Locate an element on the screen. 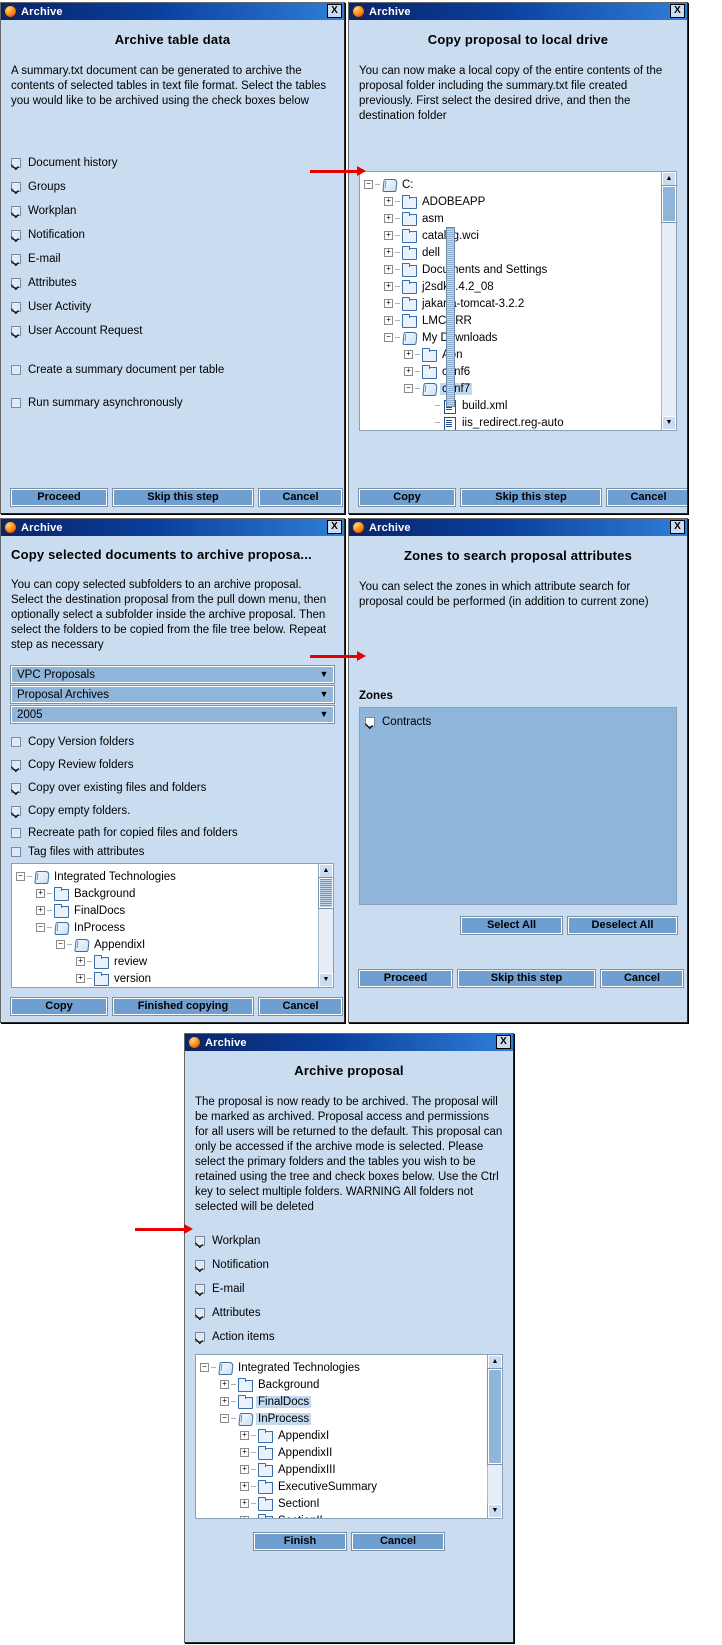 The width and height of the screenshot is (722, 1645). checkbox-row-copy-empty-folders: Copy empty folders. is located at coordinates (172, 810).